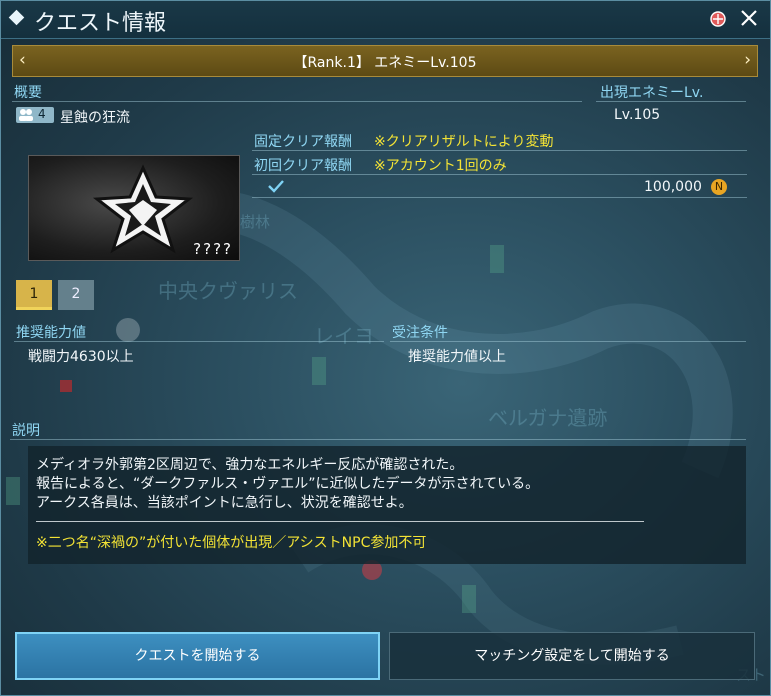 The width and height of the screenshot is (771, 696). I want to click on party-size-badge: 4, so click(35, 115).